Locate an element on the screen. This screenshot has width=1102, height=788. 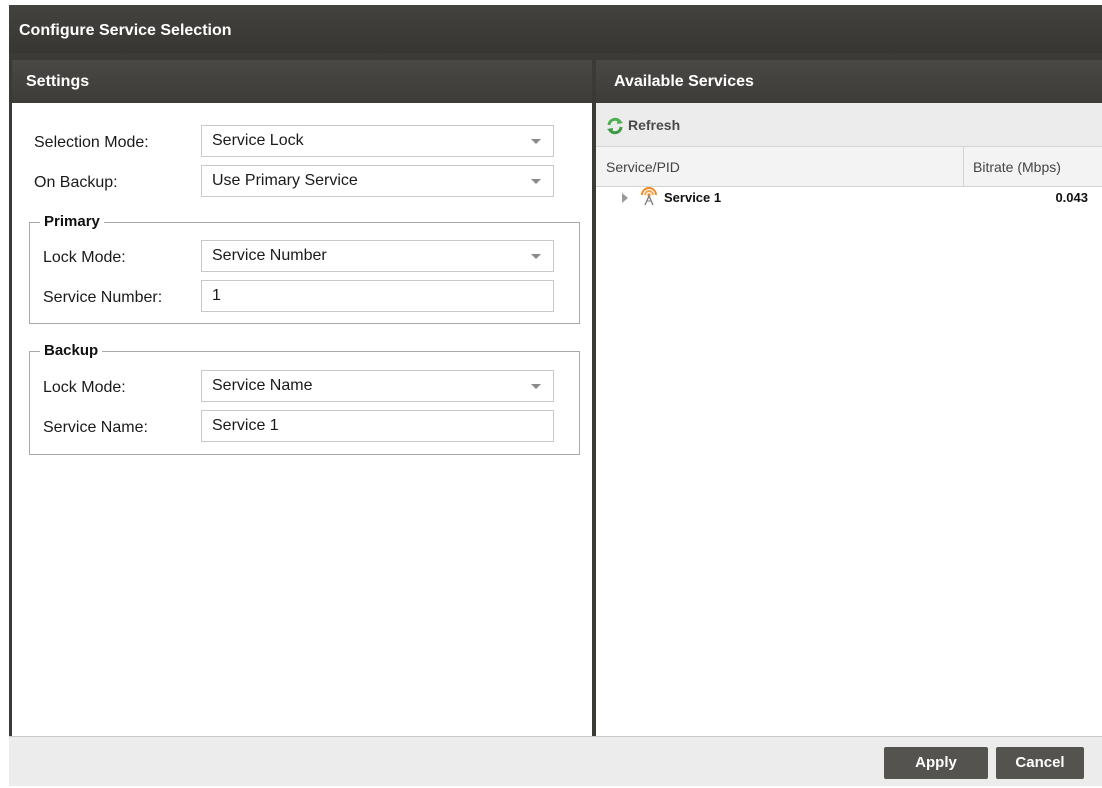
on-backup-select: Use Primary Service is located at coordinates (377, 181).